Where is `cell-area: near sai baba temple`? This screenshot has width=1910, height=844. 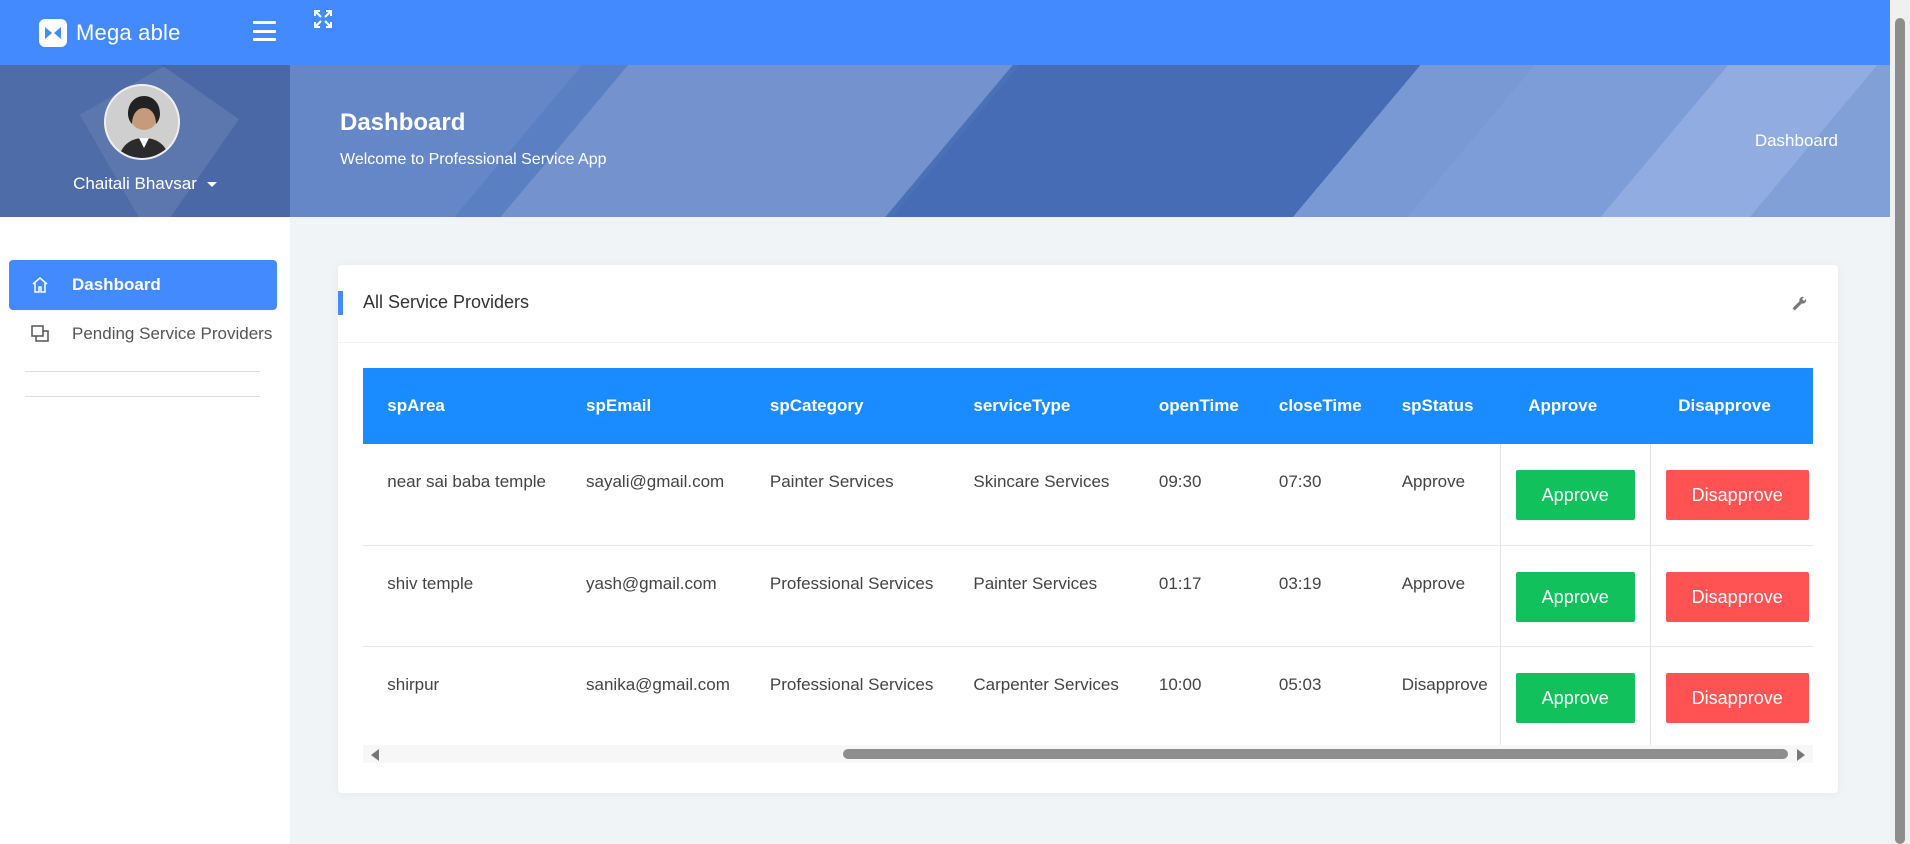 cell-area: near sai baba temple is located at coordinates (461, 495).